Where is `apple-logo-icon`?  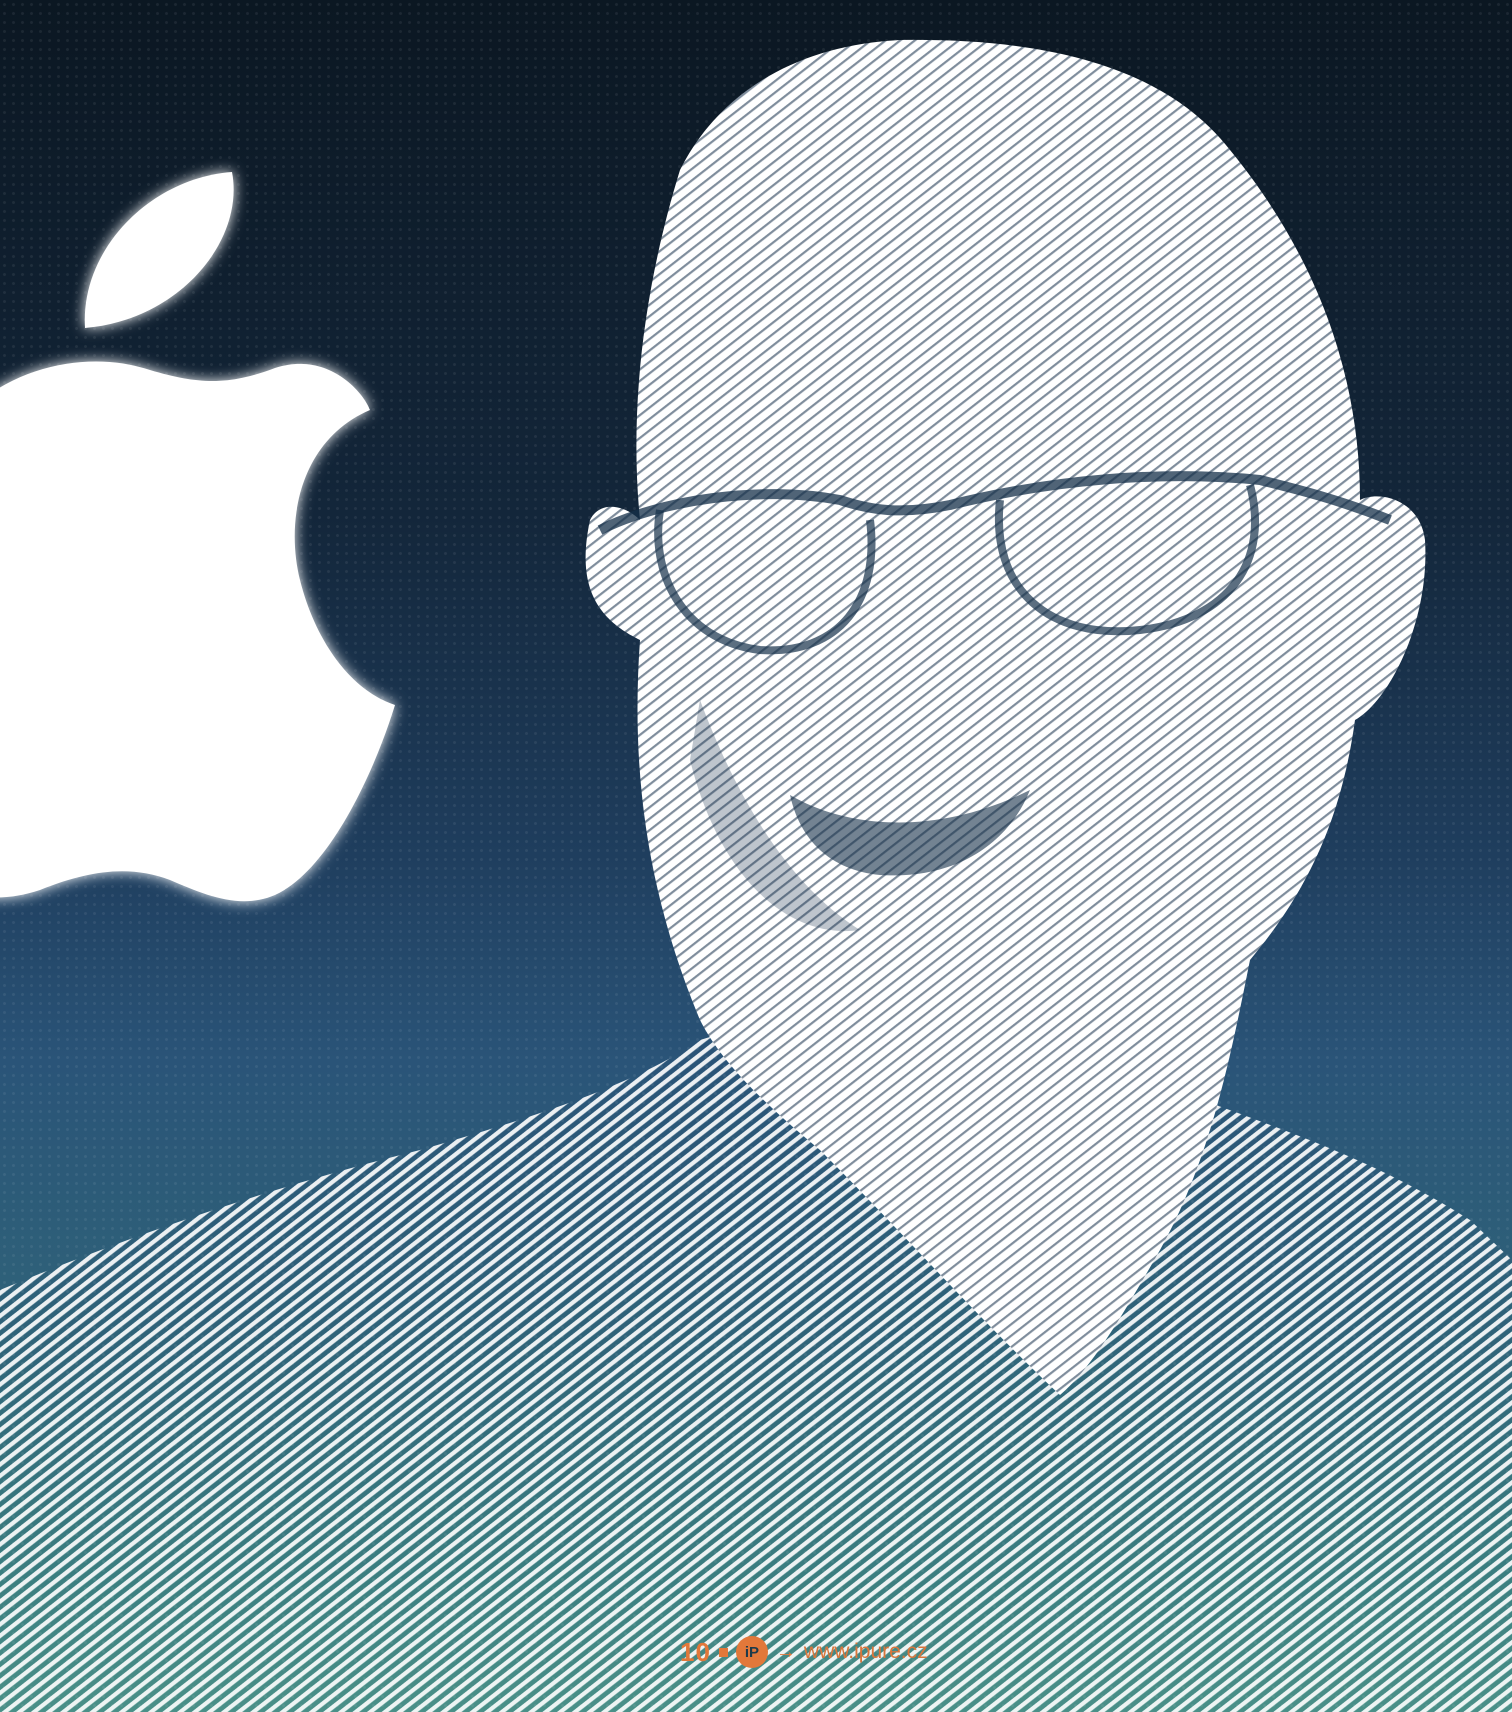
apple-logo-icon is located at coordinates (197, 537).